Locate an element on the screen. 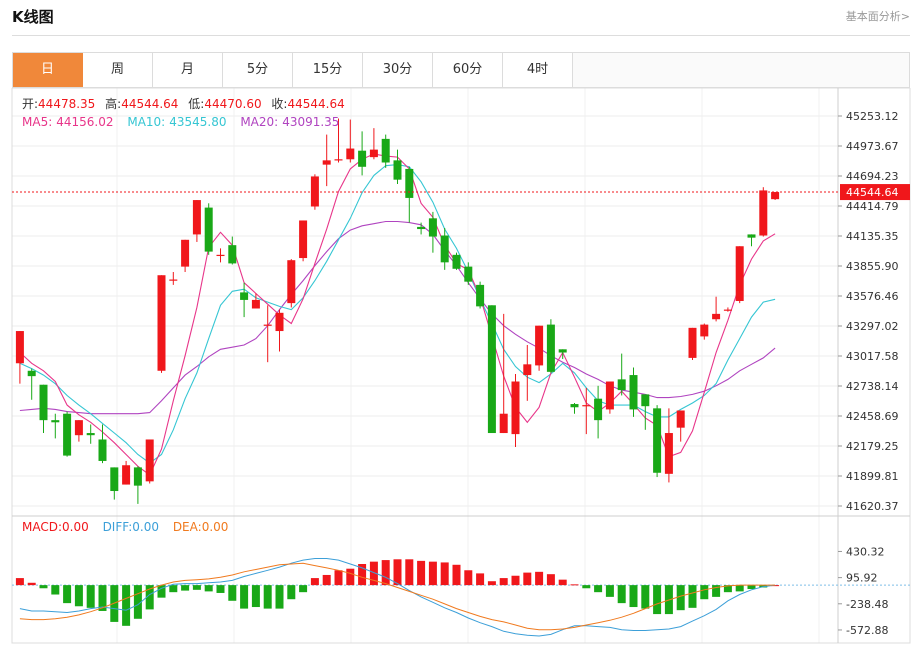 The image size is (916, 649). price-tick-label: 43576.46 is located at coordinates (872, 296).